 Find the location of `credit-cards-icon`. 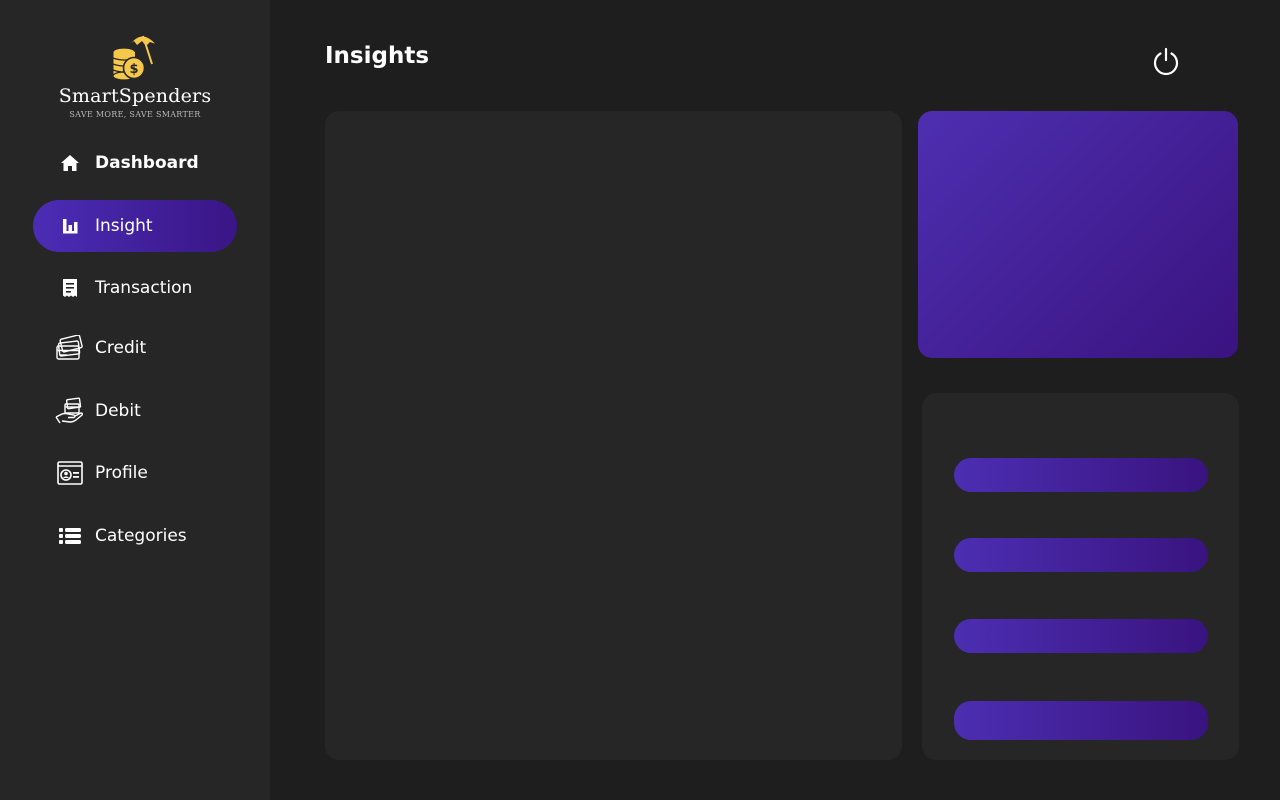

credit-cards-icon is located at coordinates (70, 348).